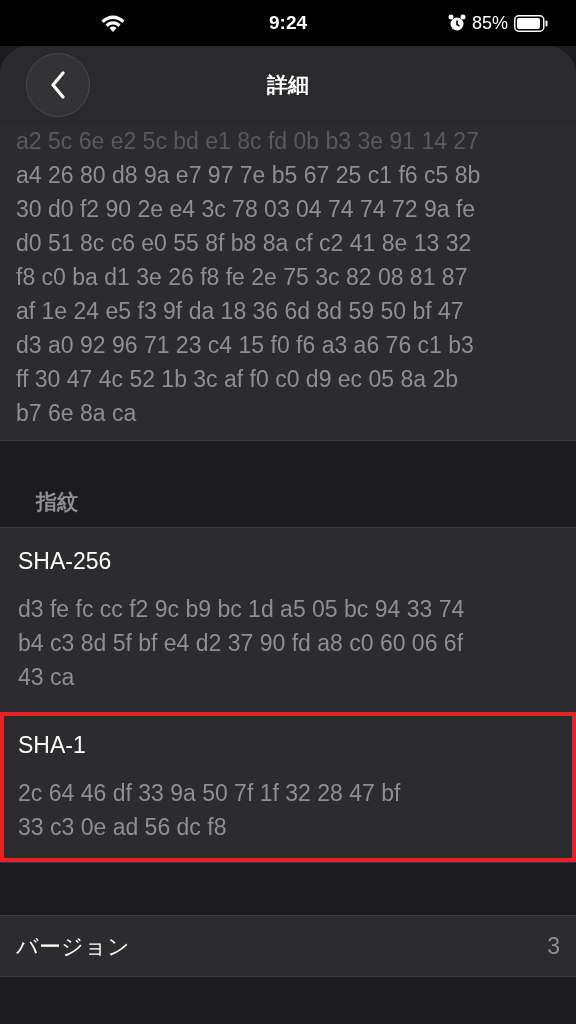 Image resolution: width=576 pixels, height=1024 pixels. I want to click on alarm-clock-icon, so click(456, 23).